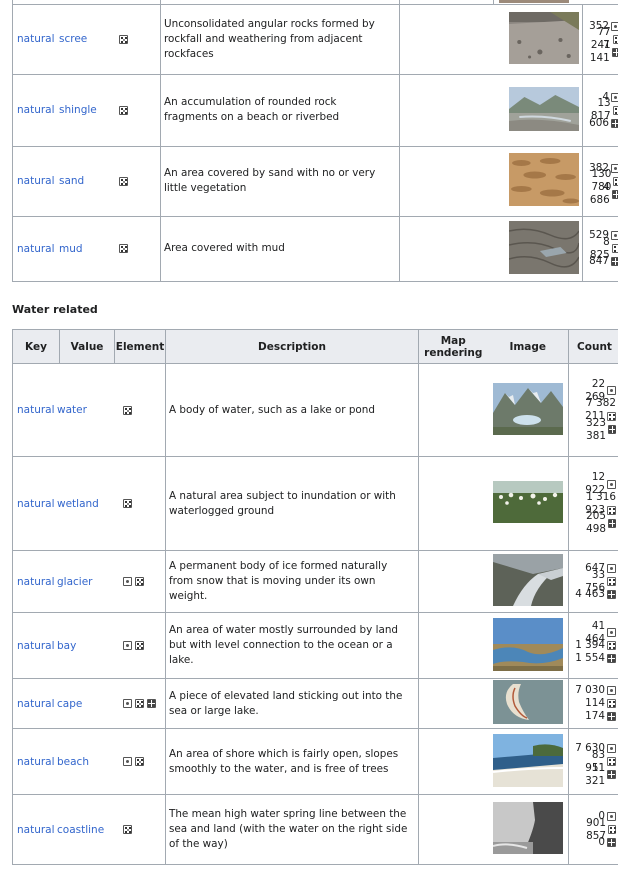  I want to click on value-link: bay, so click(88, 646).